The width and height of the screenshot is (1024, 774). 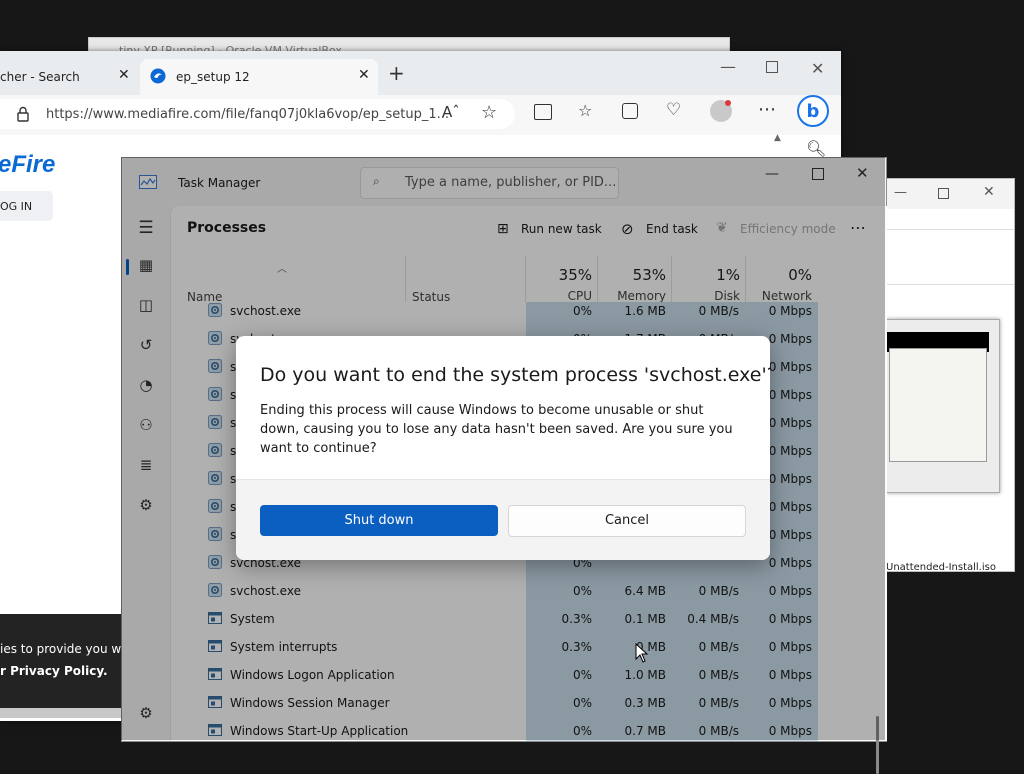 I want to click on login-button: OG IN, so click(x=26, y=206).